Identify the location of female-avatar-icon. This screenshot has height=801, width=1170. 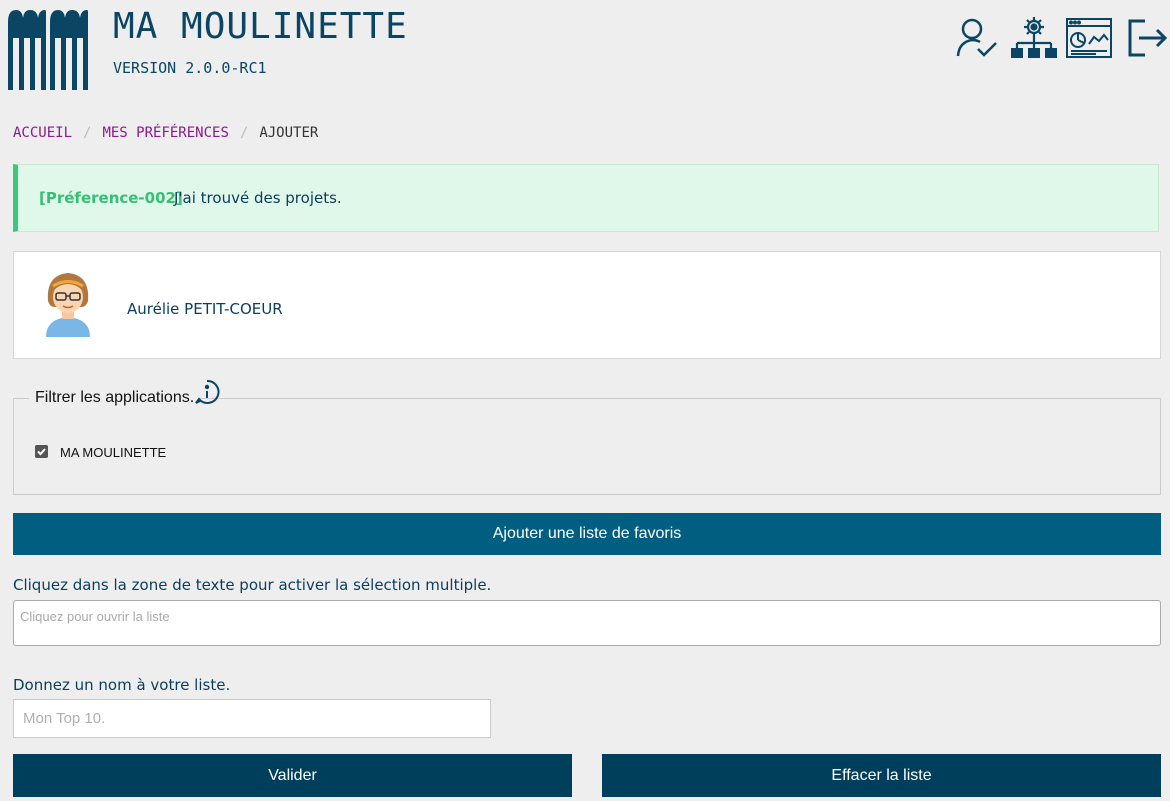
(68, 305).